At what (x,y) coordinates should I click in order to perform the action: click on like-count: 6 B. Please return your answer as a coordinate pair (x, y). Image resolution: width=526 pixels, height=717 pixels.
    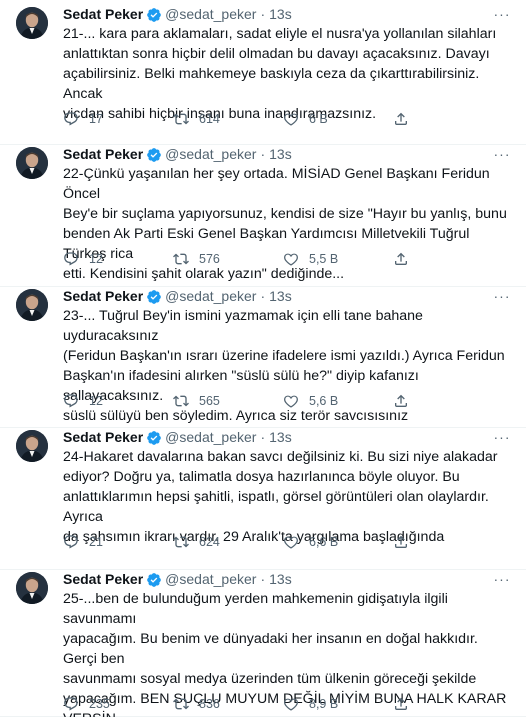
    Looking at the image, I should click on (318, 119).